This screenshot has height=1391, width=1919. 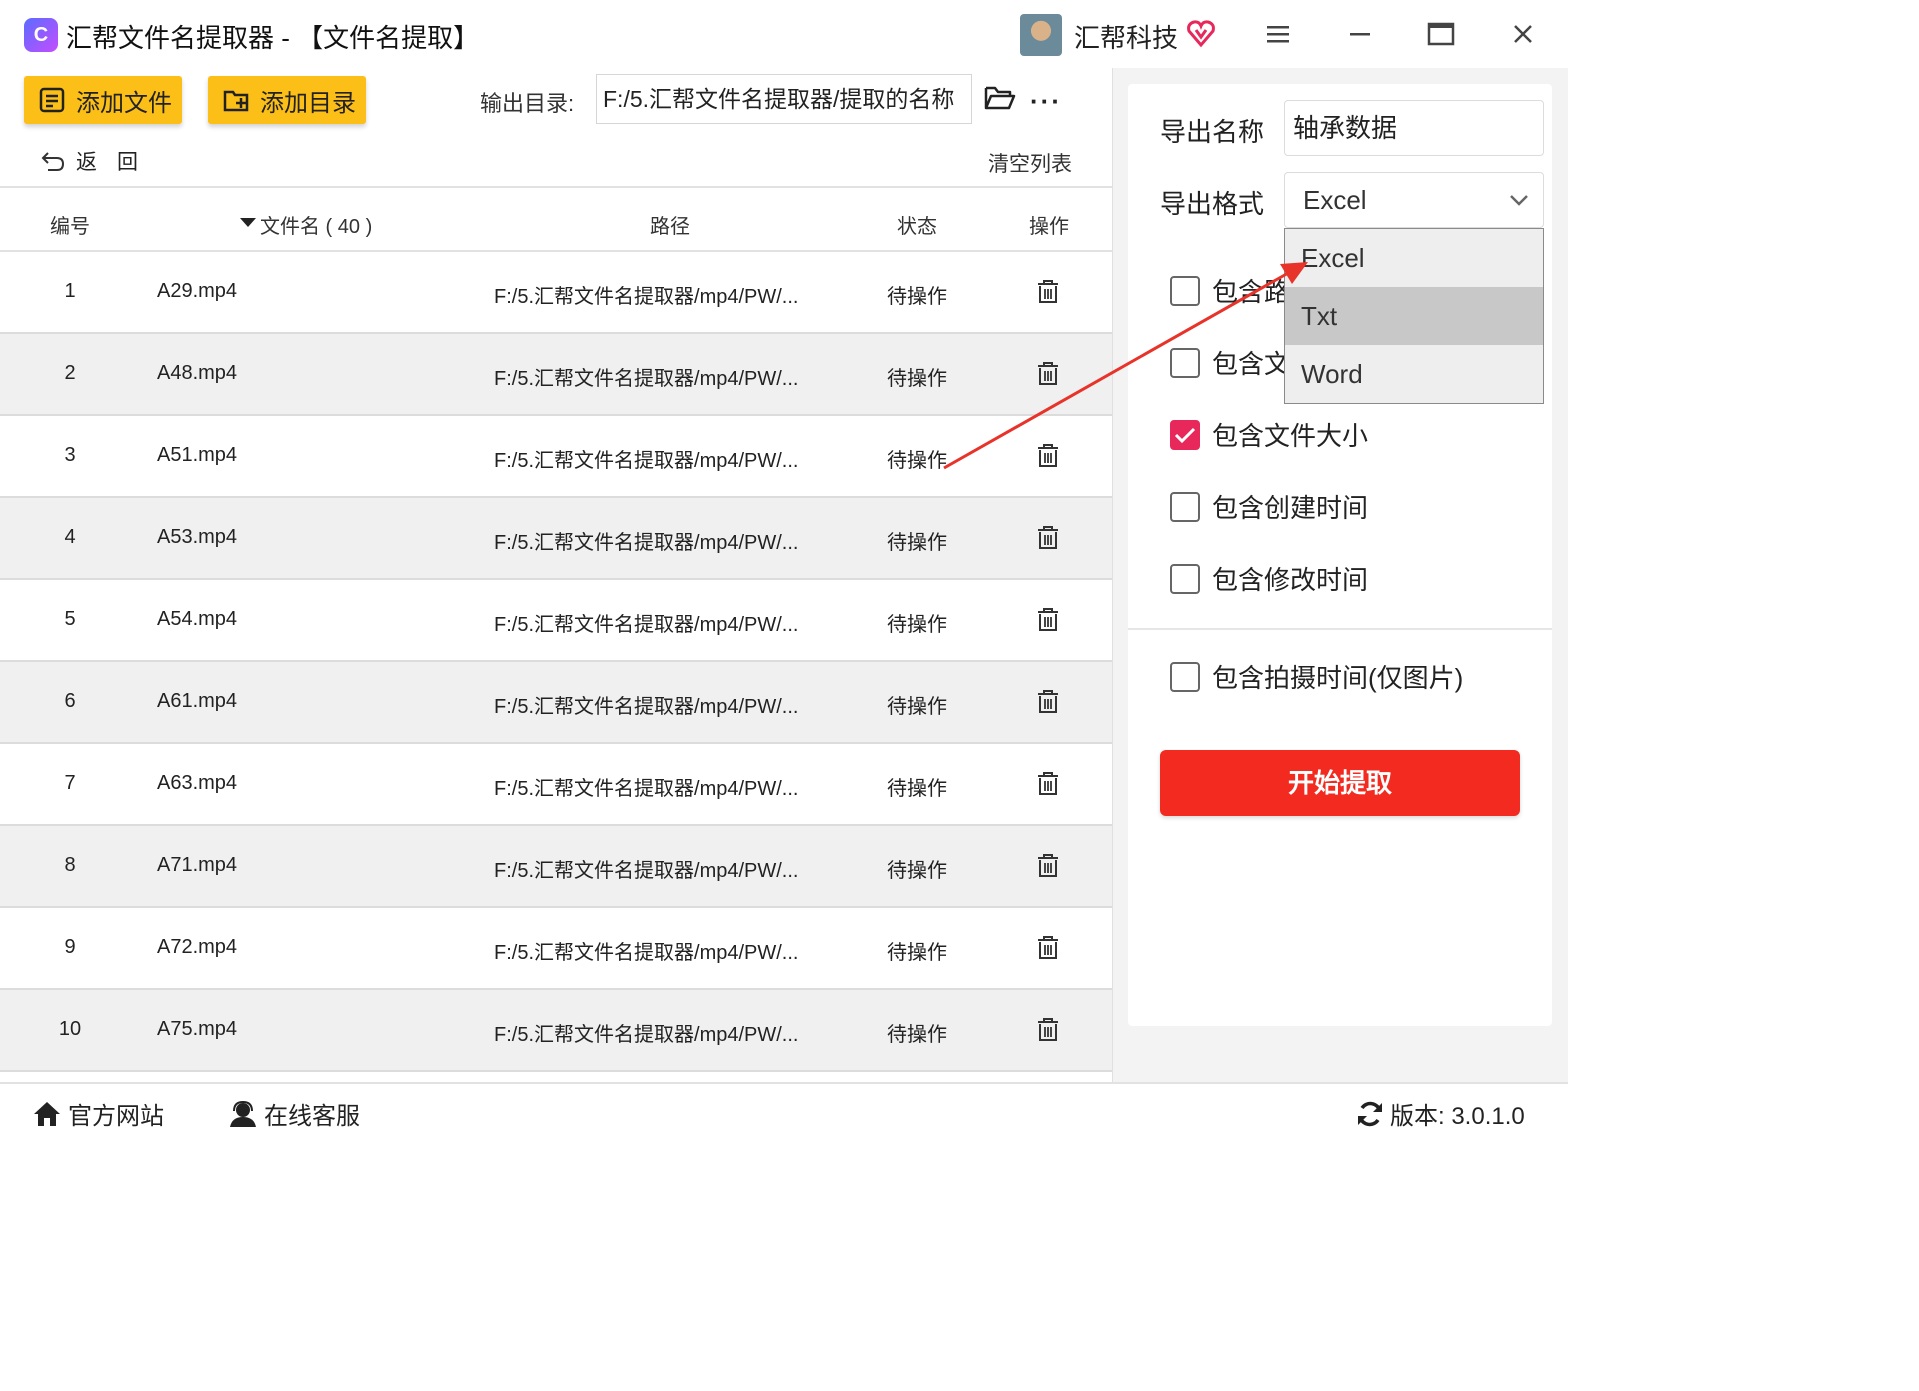 I want to click on chevron-down-icon, so click(x=1519, y=200).